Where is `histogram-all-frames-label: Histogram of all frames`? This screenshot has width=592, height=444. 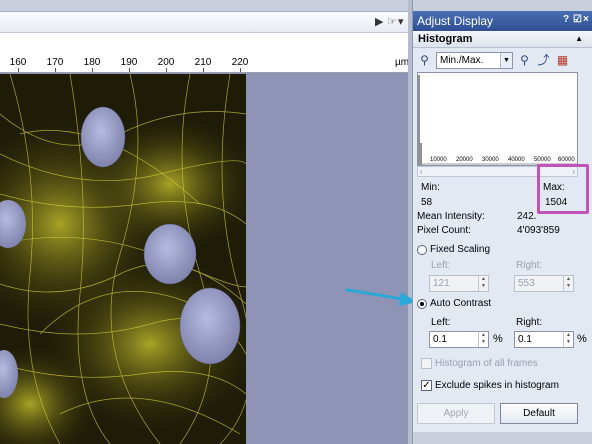 histogram-all-frames-label: Histogram of all frames is located at coordinates (486, 363).